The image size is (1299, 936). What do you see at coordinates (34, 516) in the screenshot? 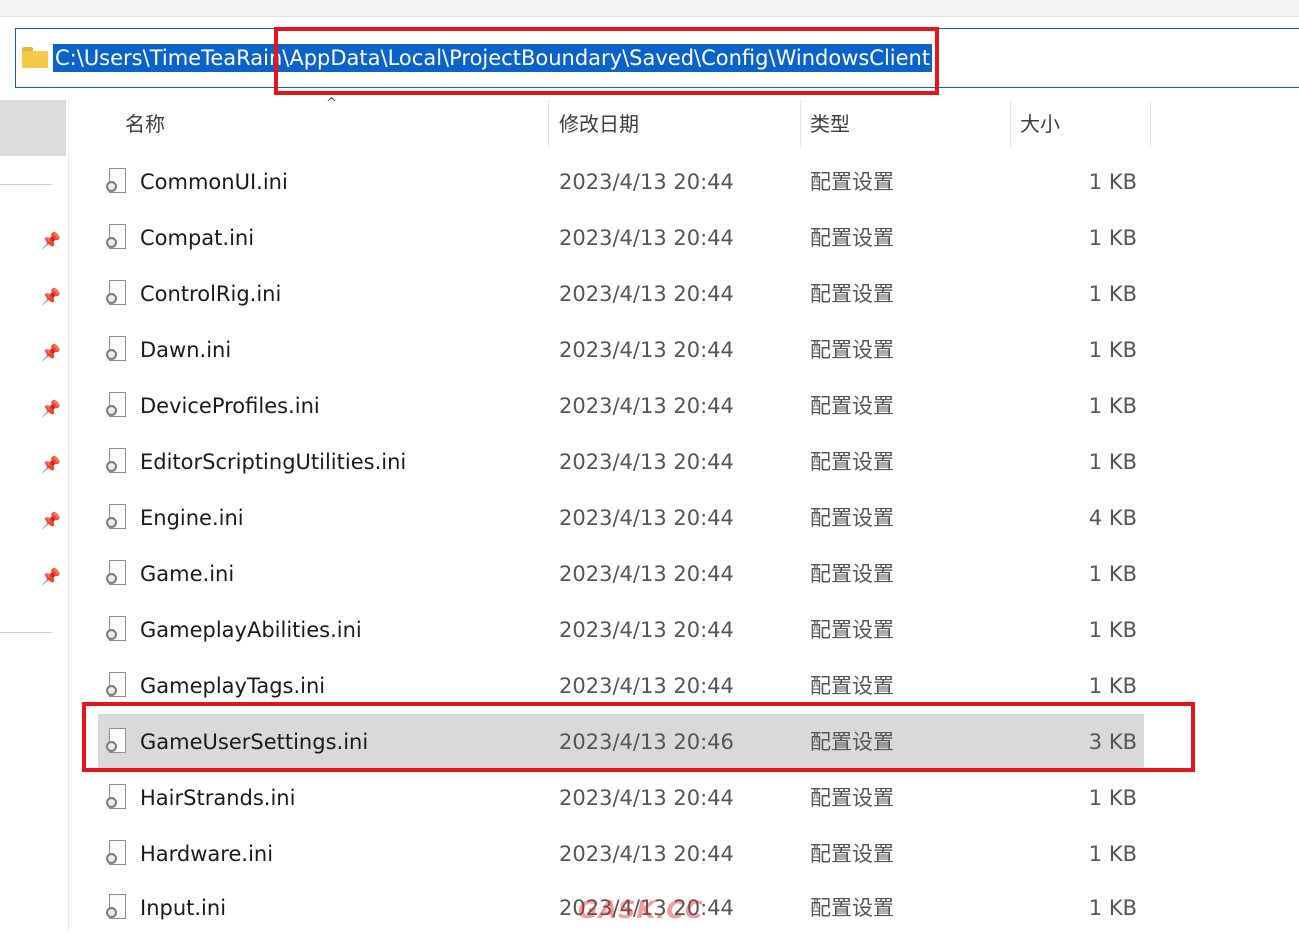
I see `navigation-pane: 📌 📌 📌 📌 📌 📌 📌` at bounding box center [34, 516].